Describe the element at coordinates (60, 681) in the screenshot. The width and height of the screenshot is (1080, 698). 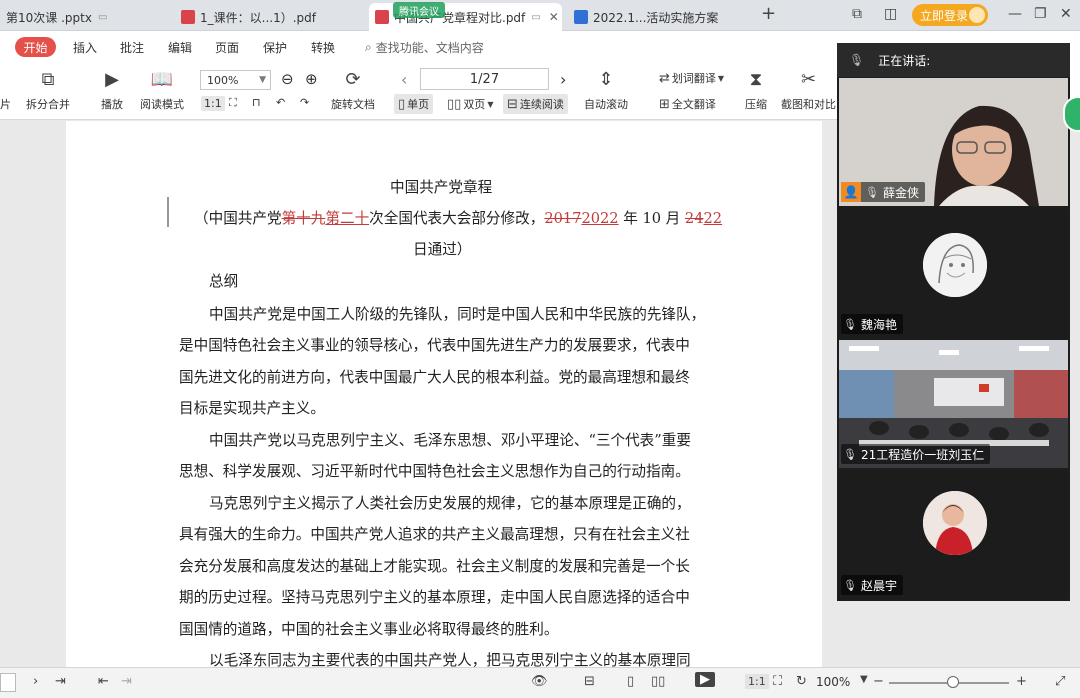
I see `last-page-icon: ⇥` at that location.